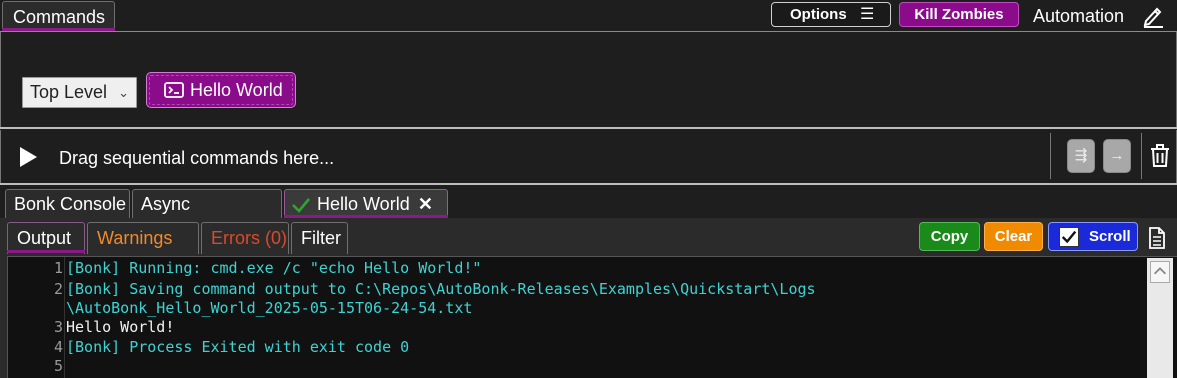 Image resolution: width=1177 pixels, height=378 pixels. I want to click on sequence-bar: Drag sequential commands here... ⇶ →, so click(588, 156).